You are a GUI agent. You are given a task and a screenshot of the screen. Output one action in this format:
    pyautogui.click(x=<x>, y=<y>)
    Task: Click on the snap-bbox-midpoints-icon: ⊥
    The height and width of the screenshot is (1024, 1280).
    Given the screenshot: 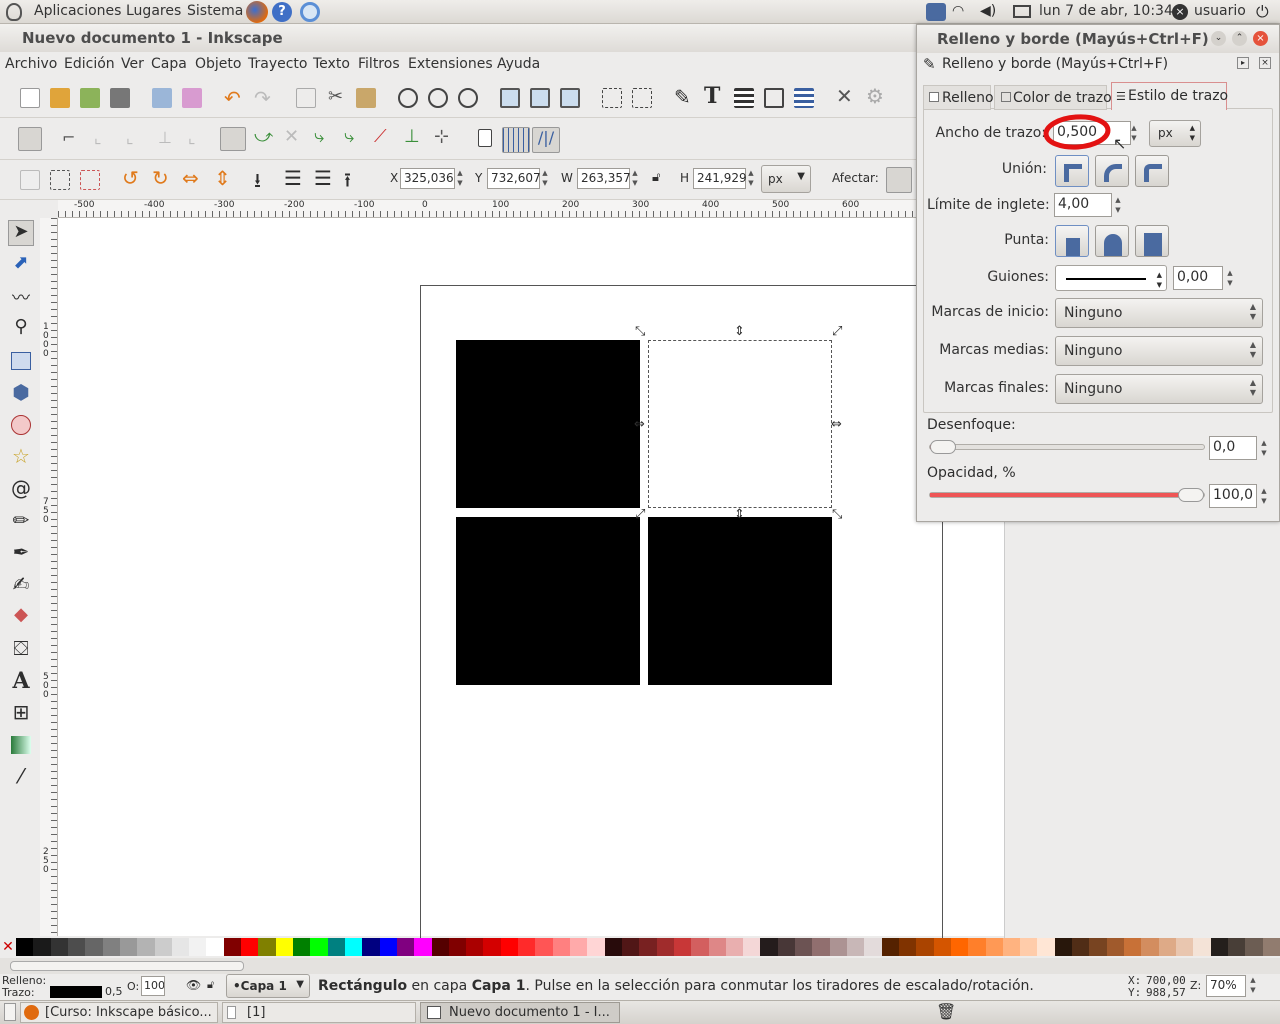 What is the action you would take?
    pyautogui.click(x=165, y=137)
    